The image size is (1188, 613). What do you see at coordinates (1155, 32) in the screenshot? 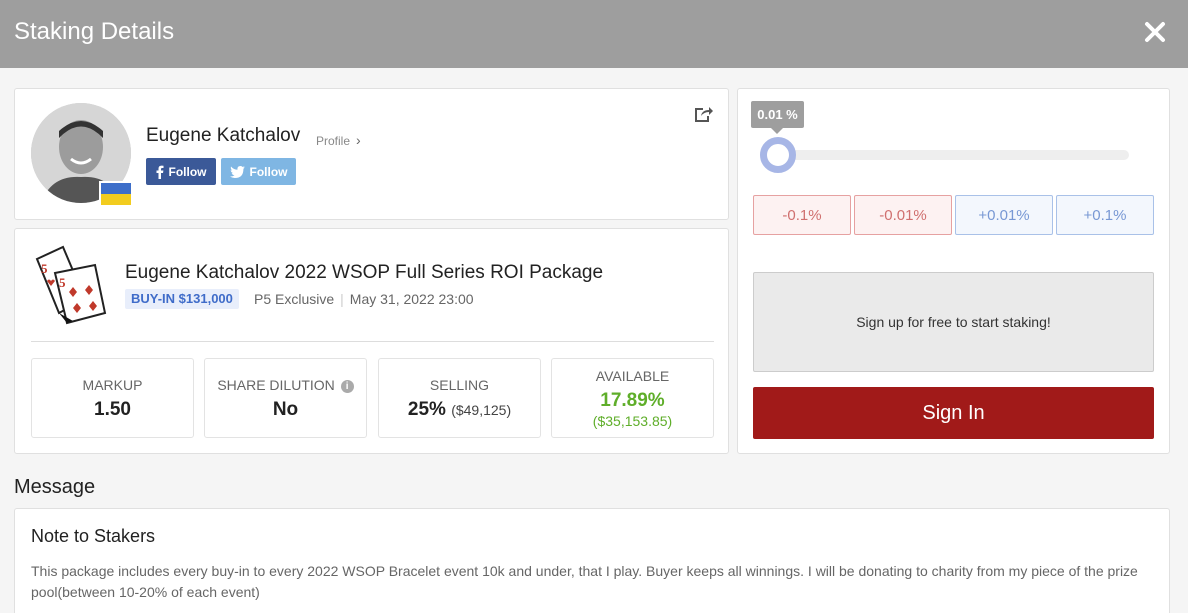
I see `close-icon` at bounding box center [1155, 32].